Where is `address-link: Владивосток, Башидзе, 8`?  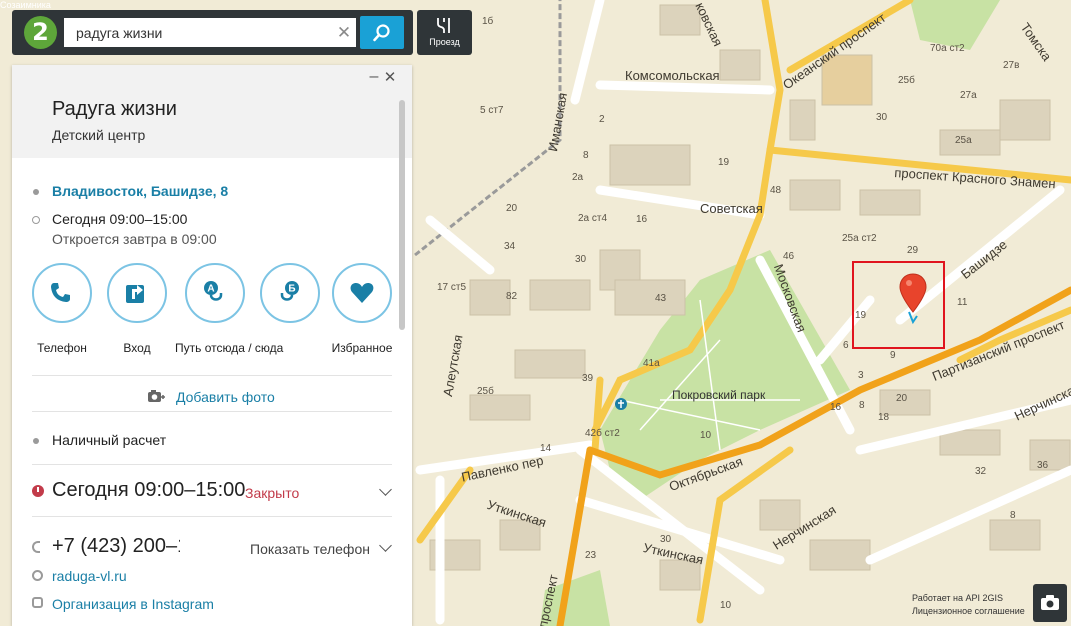
address-link: Владивосток, Башидзе, 8 is located at coordinates (140, 191).